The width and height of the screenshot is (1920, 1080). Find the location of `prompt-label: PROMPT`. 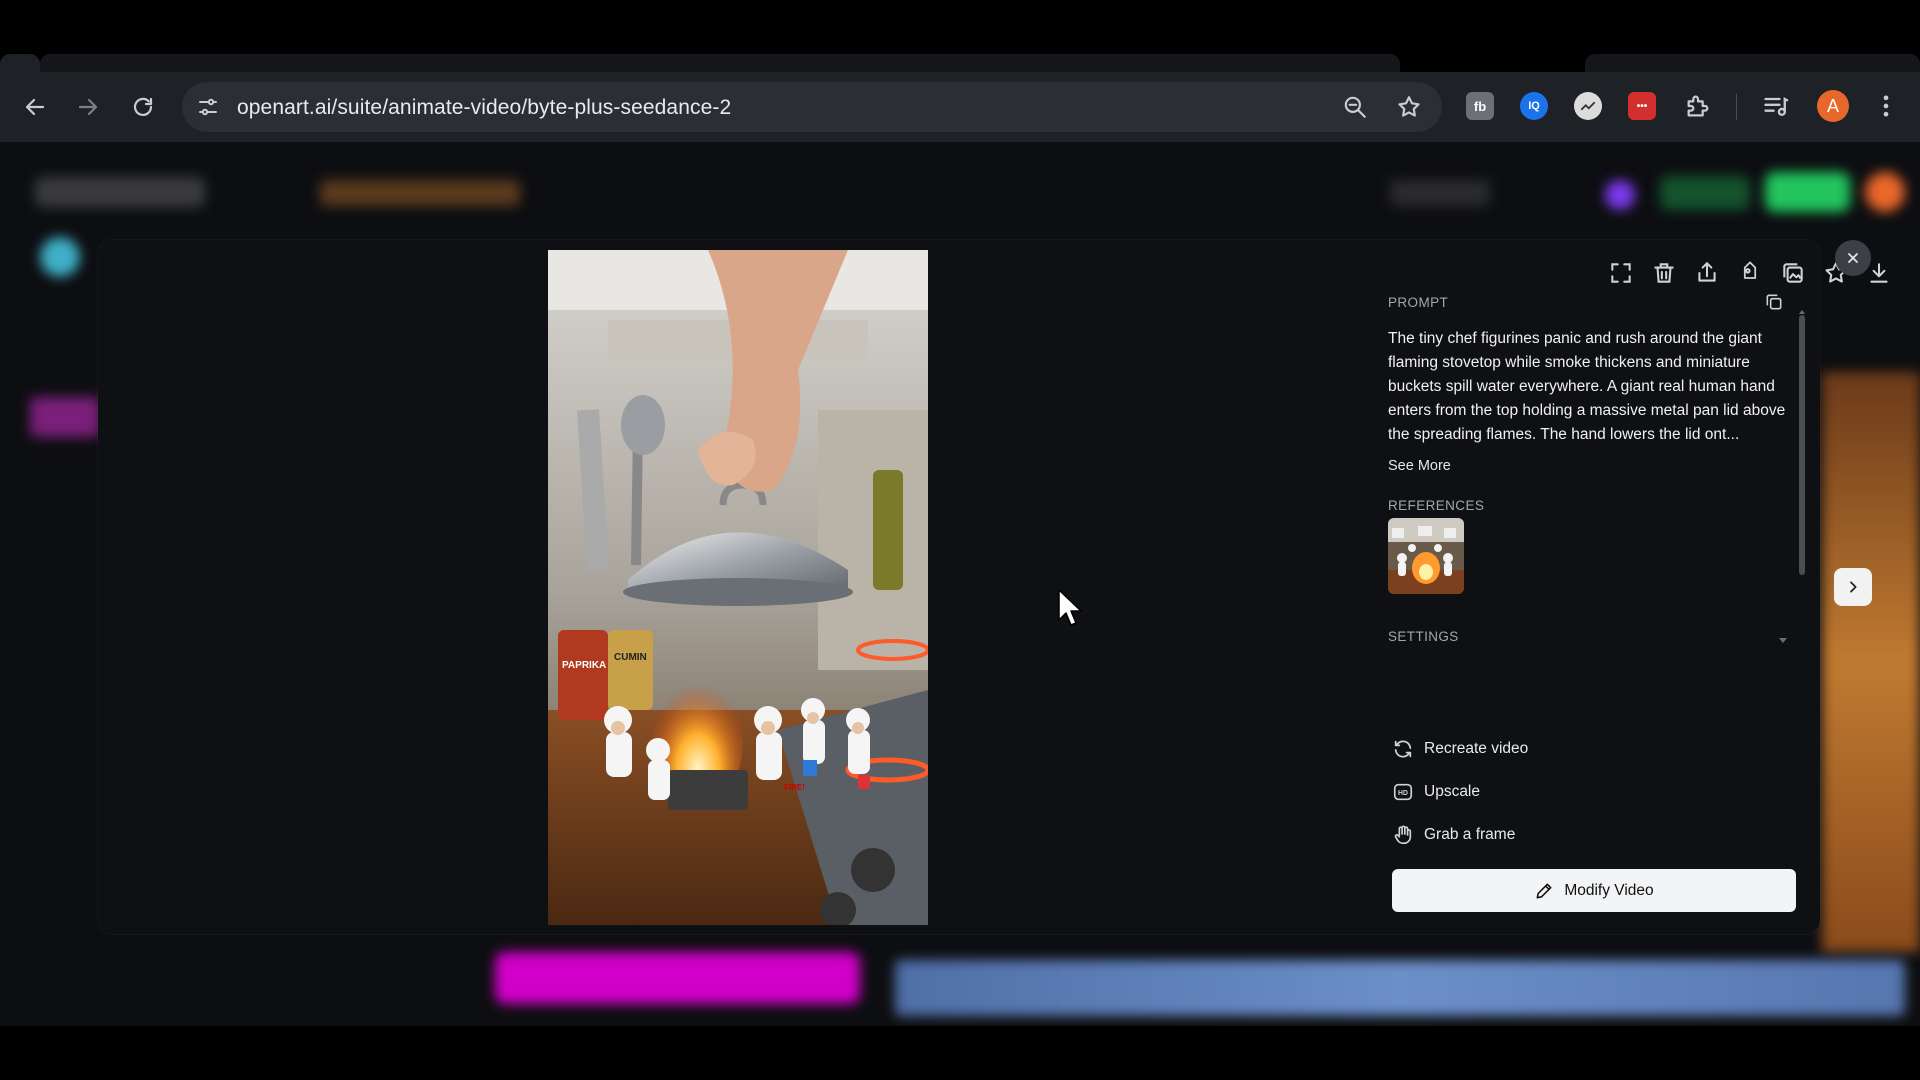

prompt-label: PROMPT is located at coordinates (1418, 302).